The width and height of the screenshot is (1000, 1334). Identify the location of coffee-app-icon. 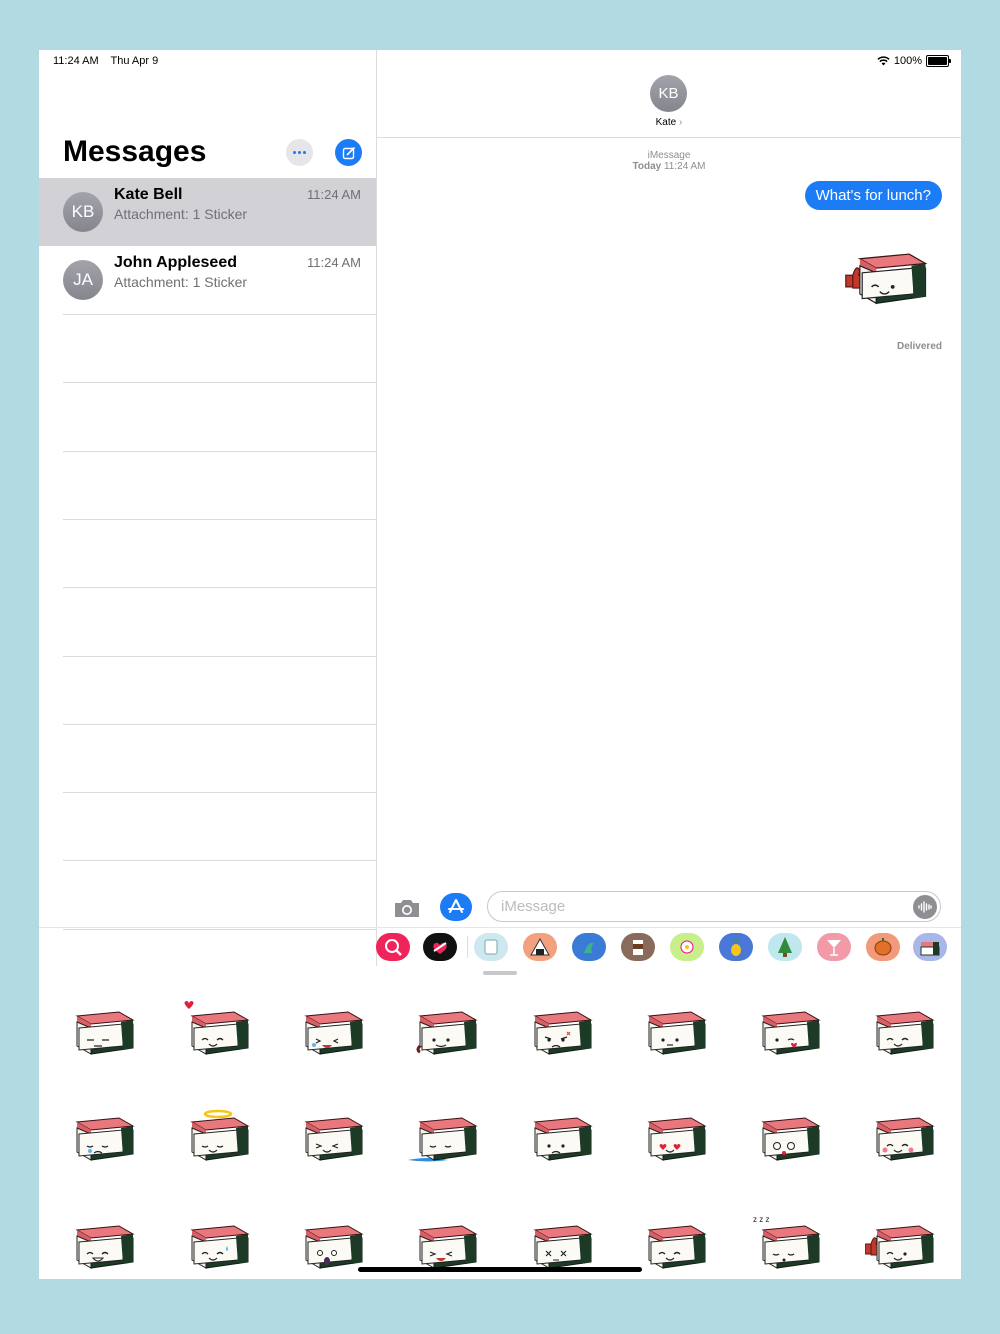
(638, 947).